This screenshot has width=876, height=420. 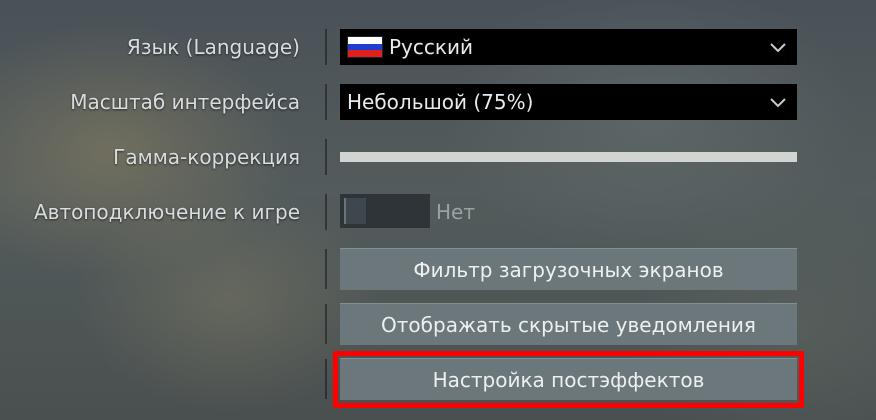 I want to click on ui-scale-value: Небольшой (75%), so click(x=440, y=102).